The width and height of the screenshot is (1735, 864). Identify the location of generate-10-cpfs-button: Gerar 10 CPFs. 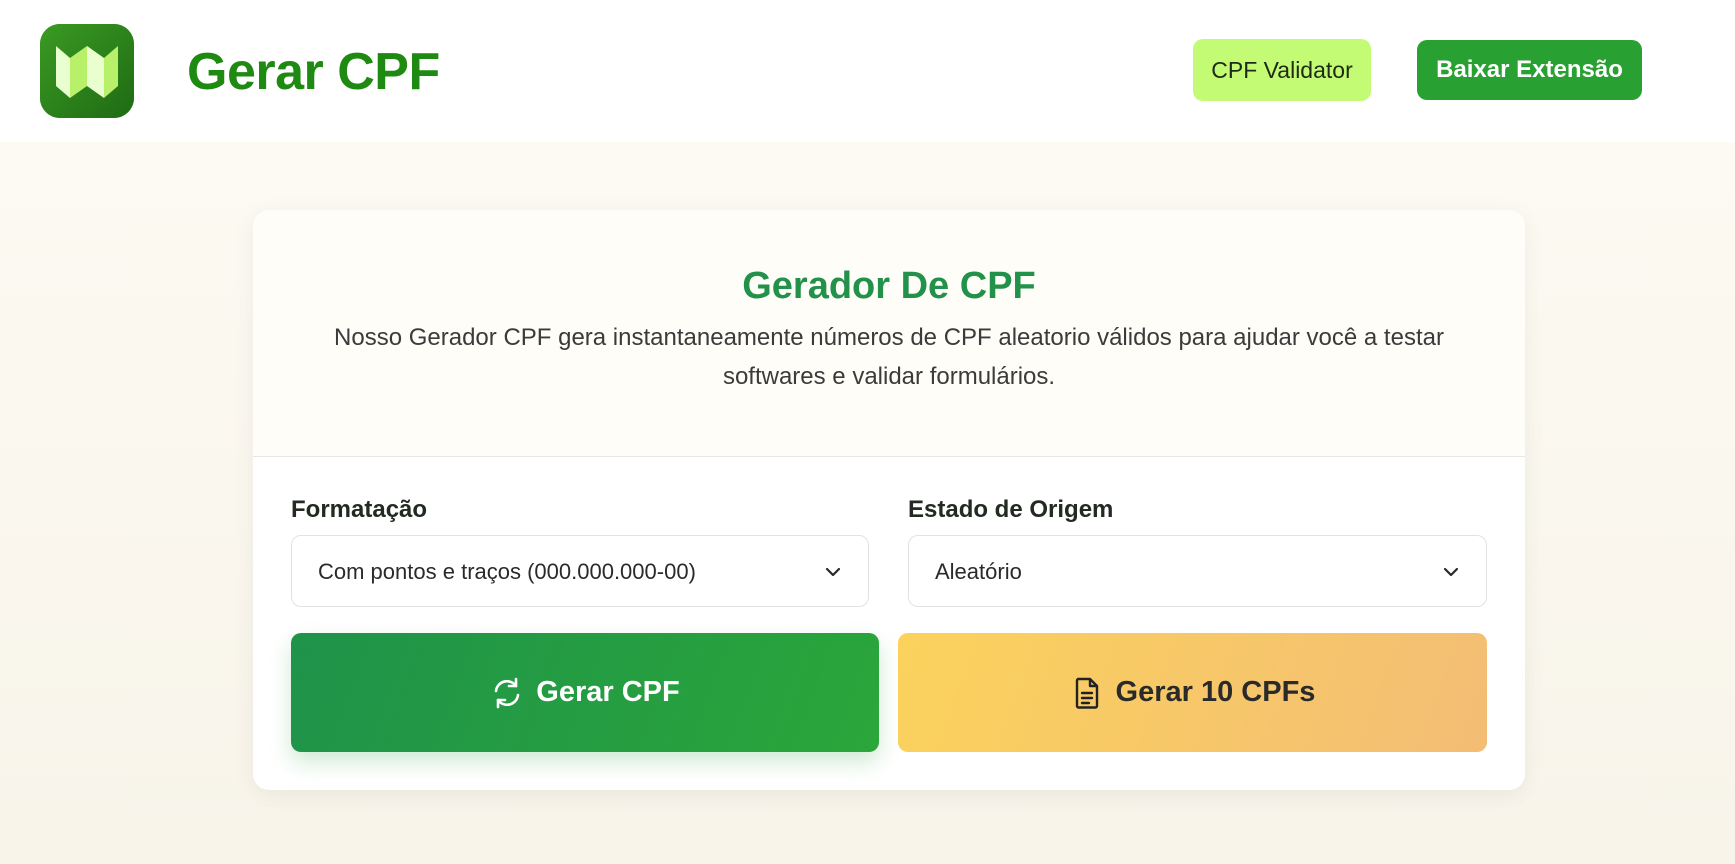
(1192, 692).